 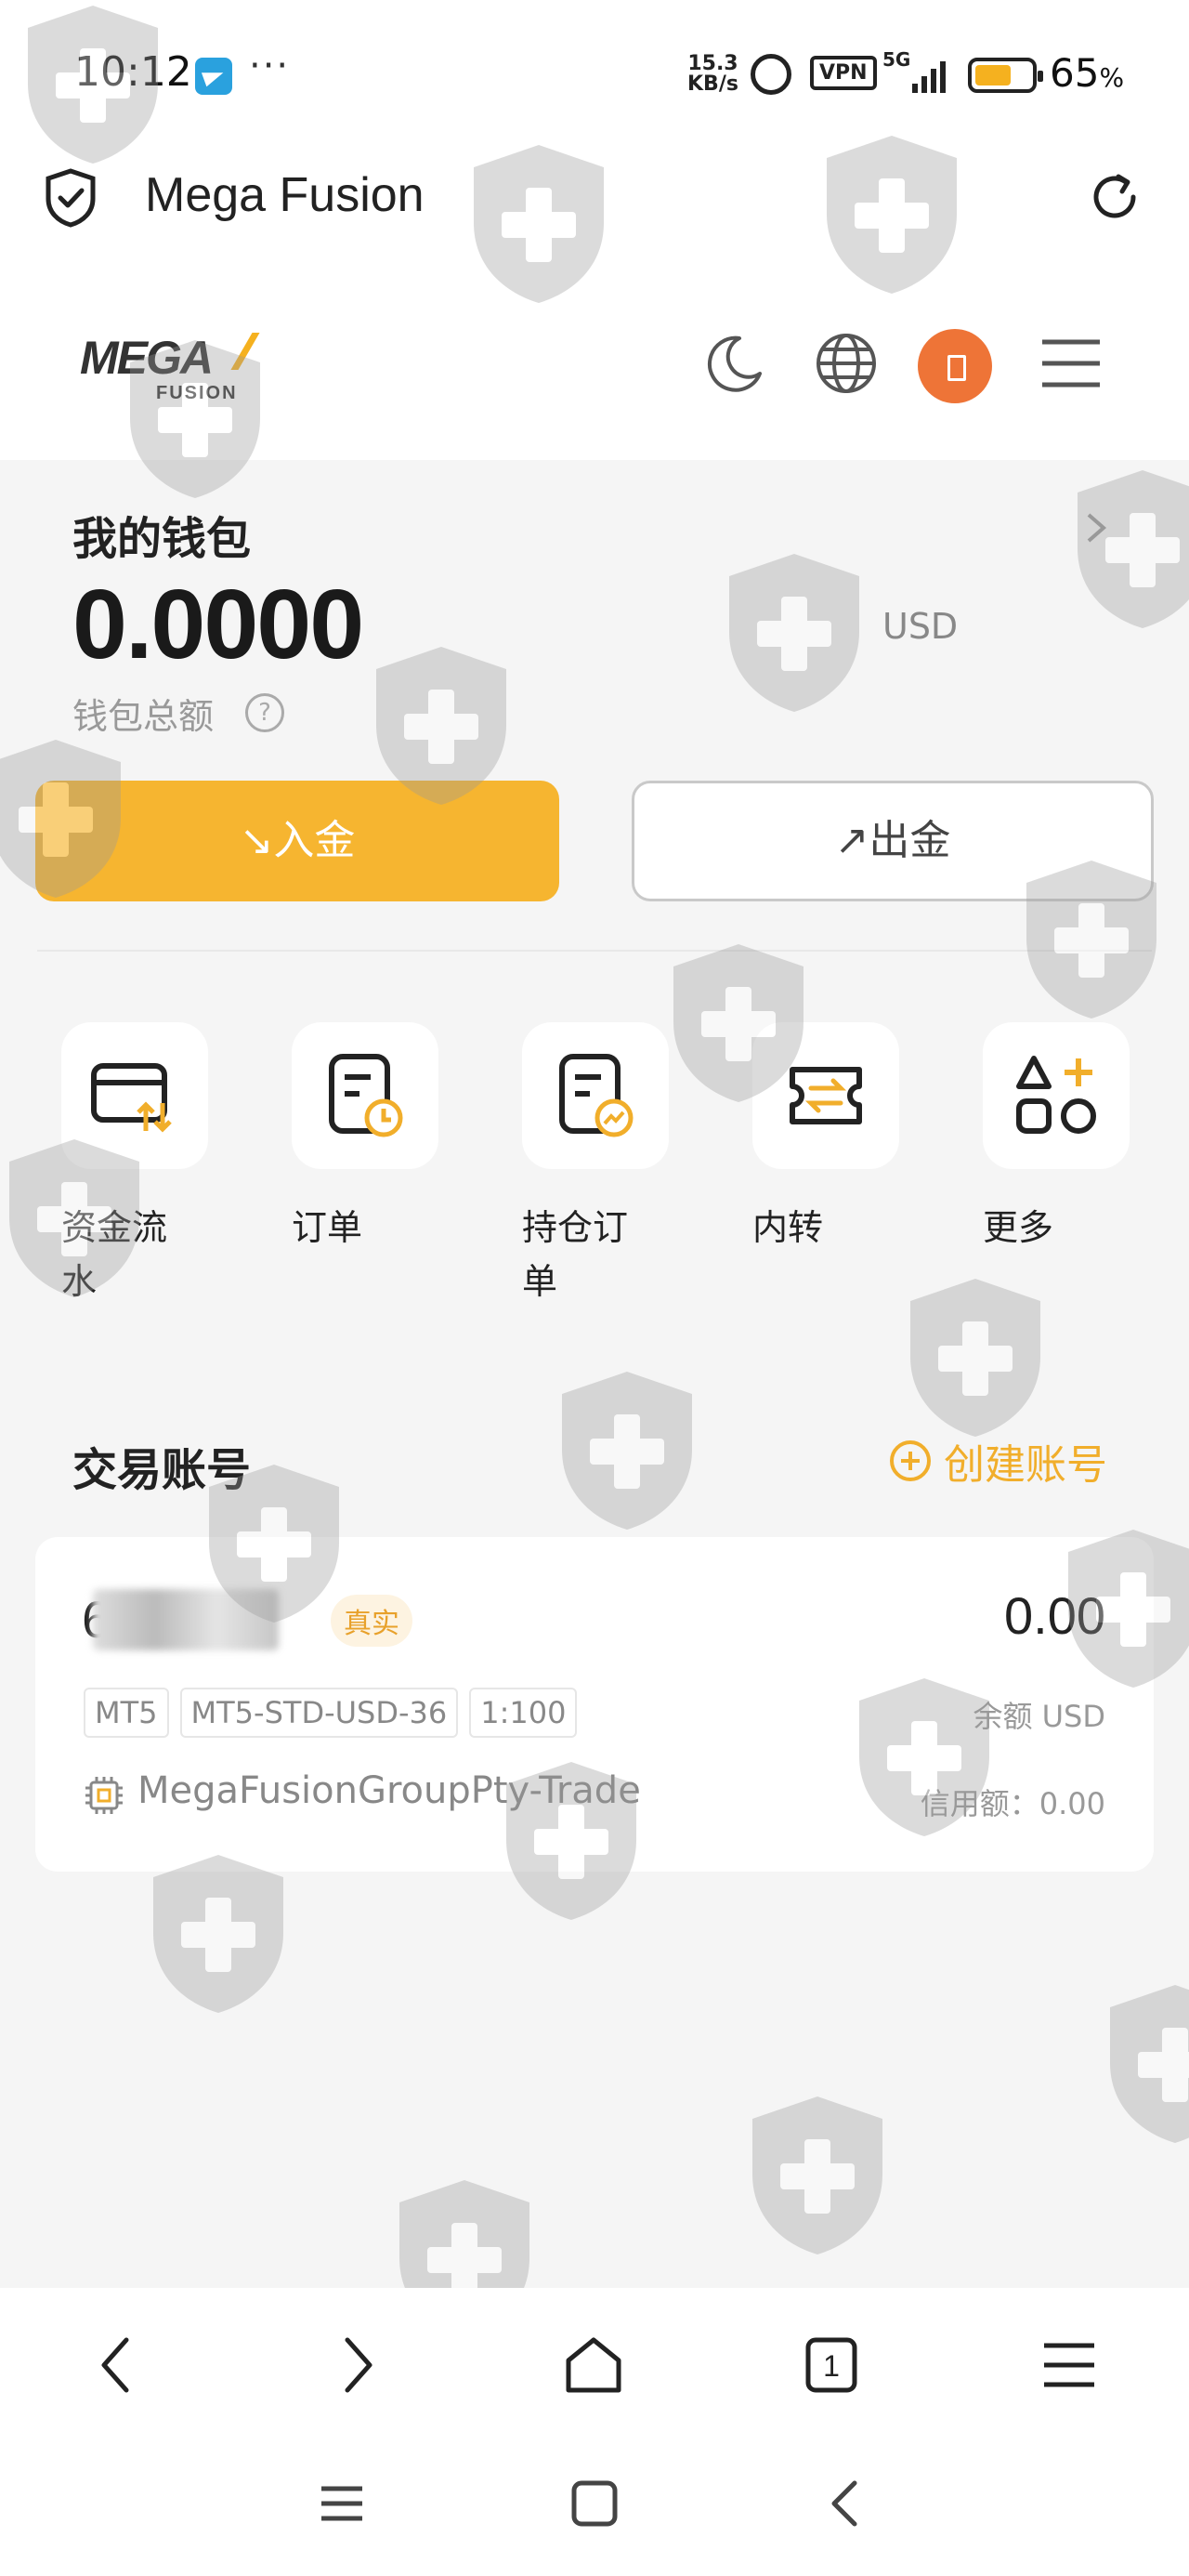 What do you see at coordinates (285, 195) in the screenshot?
I see `site-title: Mega Fusion` at bounding box center [285, 195].